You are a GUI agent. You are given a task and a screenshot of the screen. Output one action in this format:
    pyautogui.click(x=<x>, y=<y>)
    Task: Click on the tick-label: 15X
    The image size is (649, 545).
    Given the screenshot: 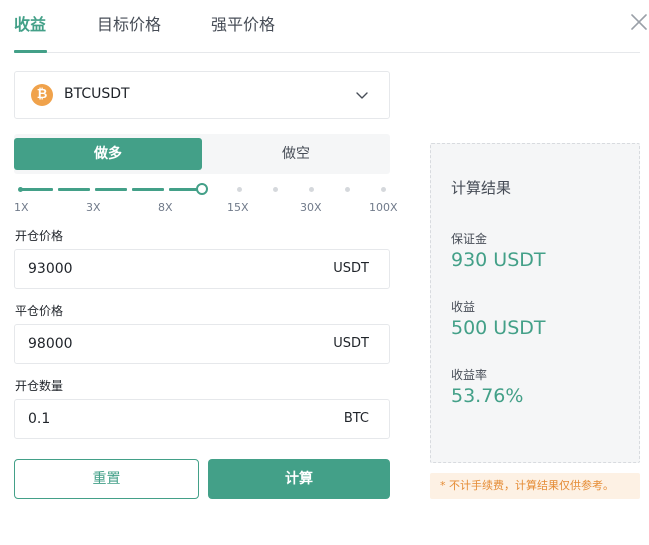 What is the action you would take?
    pyautogui.click(x=238, y=207)
    